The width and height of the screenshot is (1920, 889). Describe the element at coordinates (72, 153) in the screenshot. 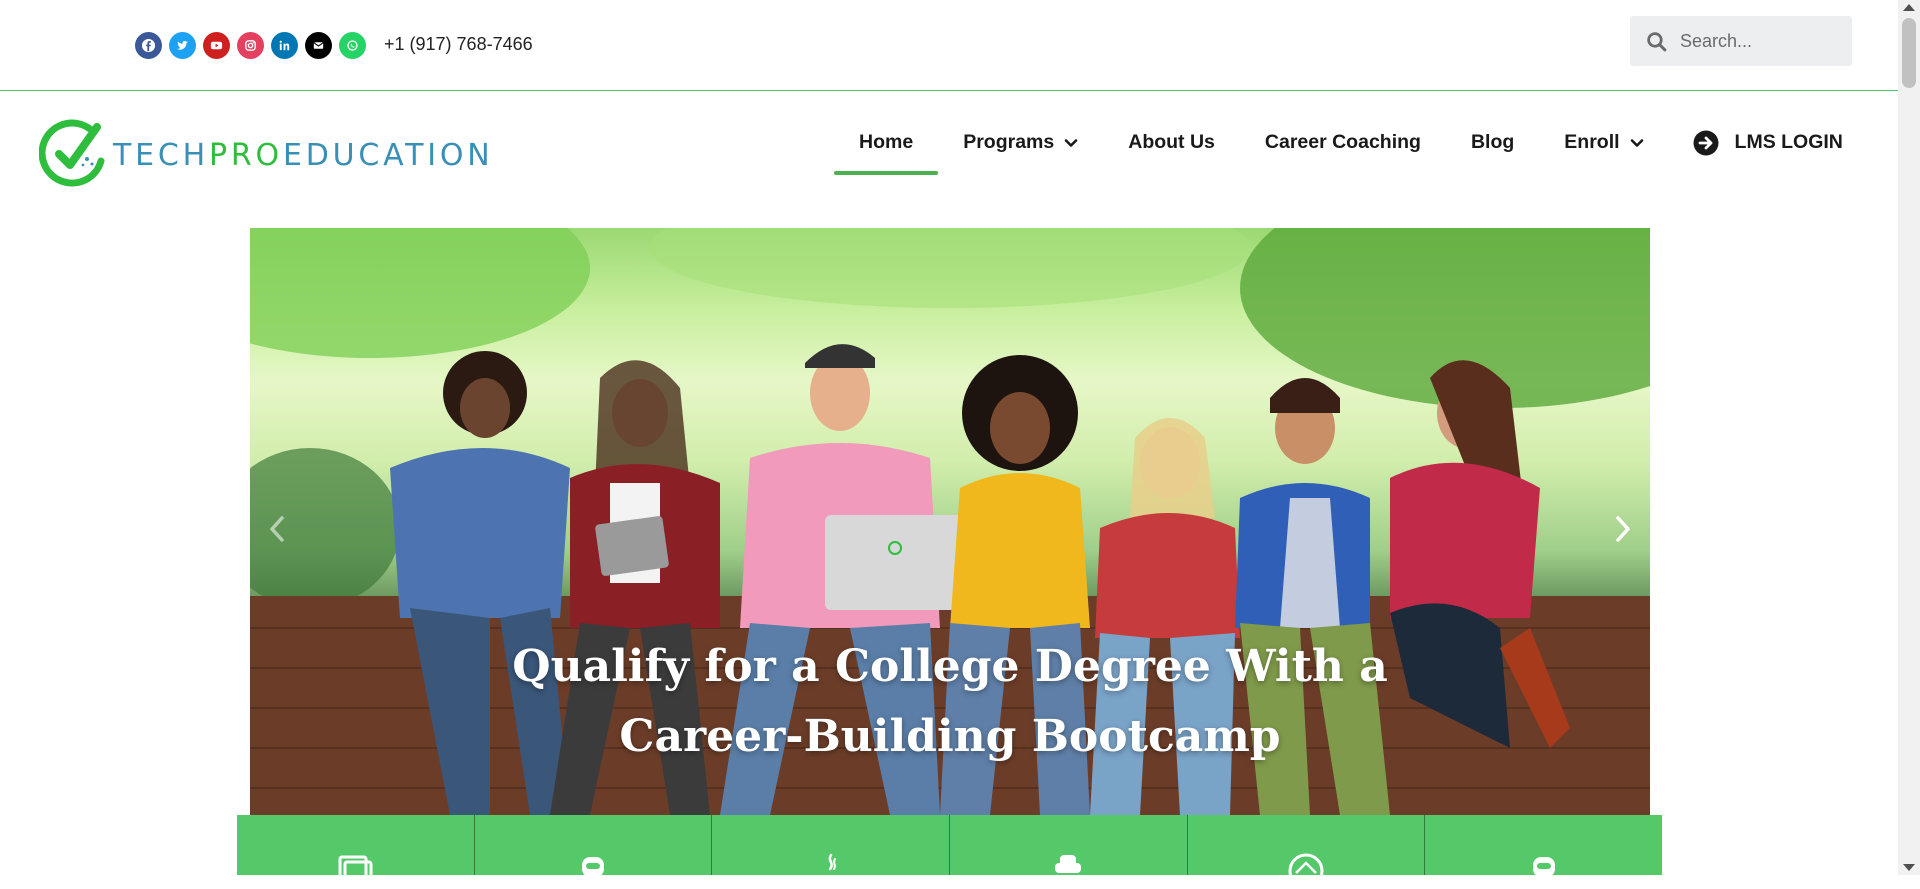

I see `checkmark-logo-icon` at that location.